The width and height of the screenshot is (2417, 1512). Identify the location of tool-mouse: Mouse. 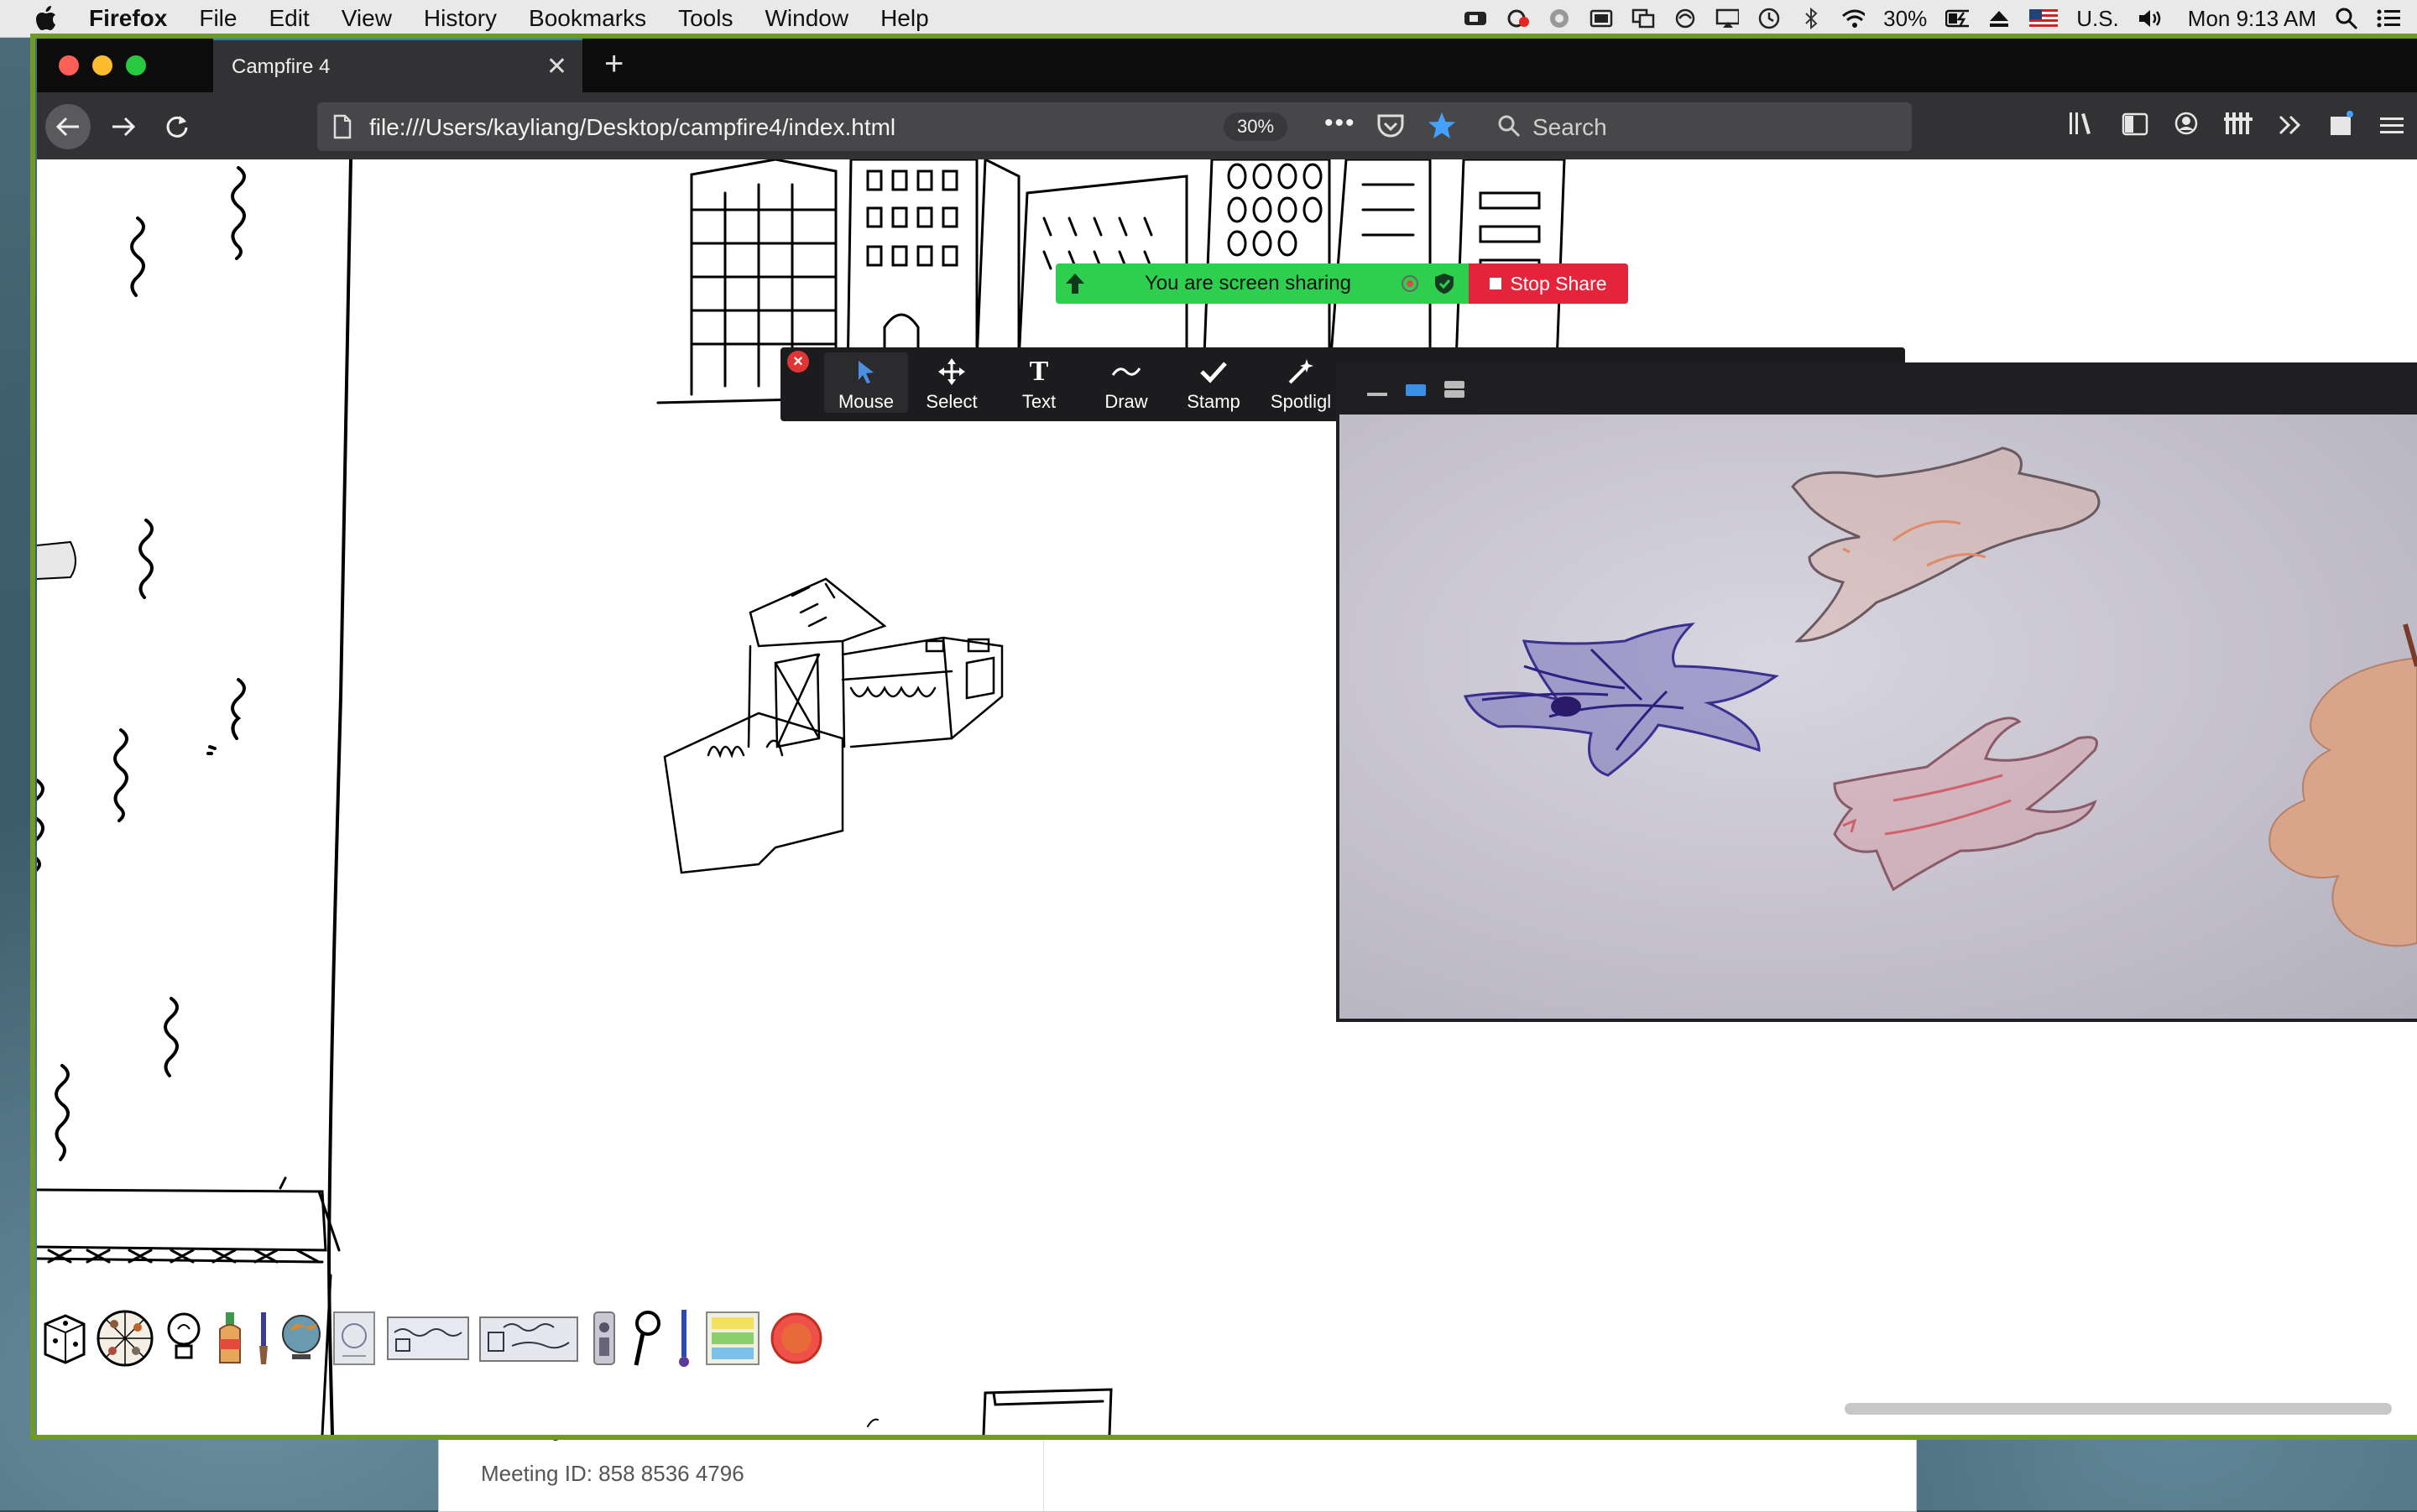
(866, 382).